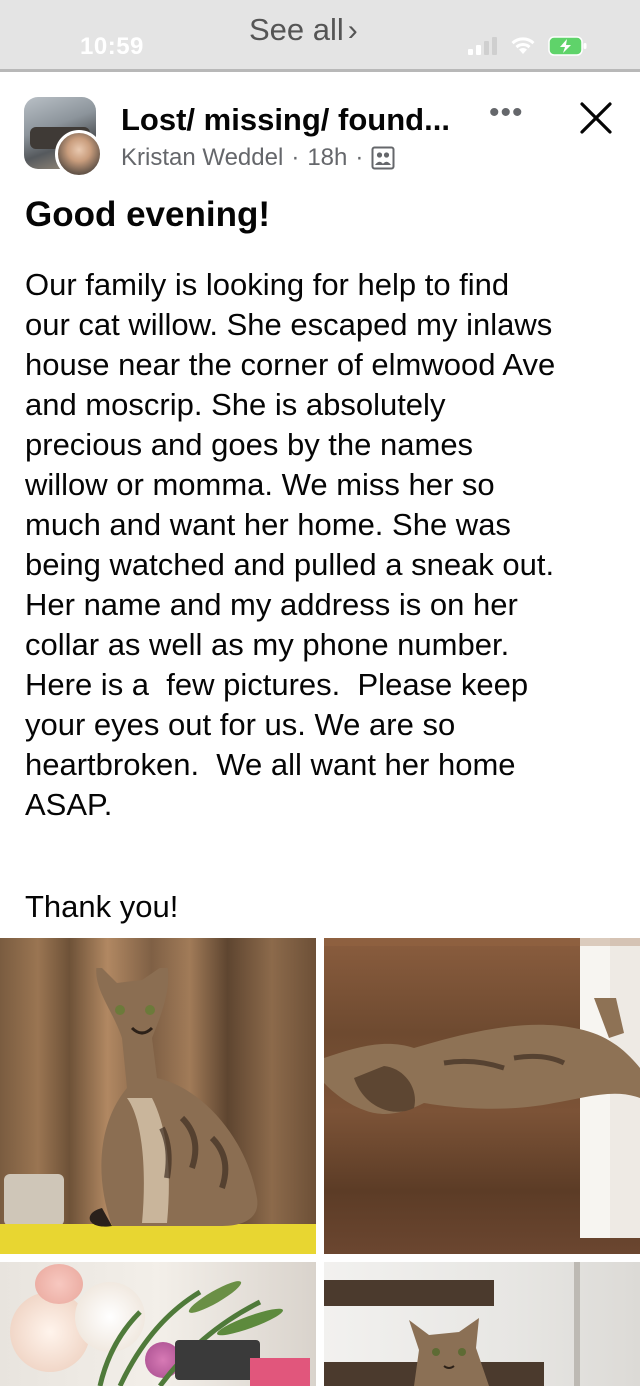 This screenshot has width=640, height=1386. I want to click on close-icon, so click(596, 118).